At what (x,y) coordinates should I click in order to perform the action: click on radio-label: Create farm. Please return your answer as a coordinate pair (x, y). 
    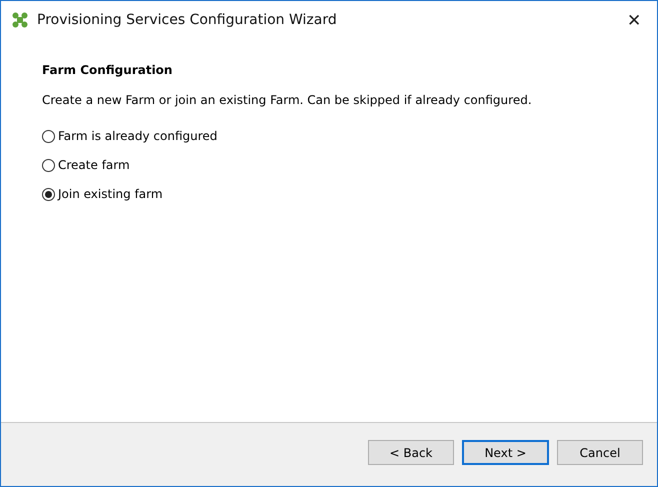
    Looking at the image, I should click on (94, 165).